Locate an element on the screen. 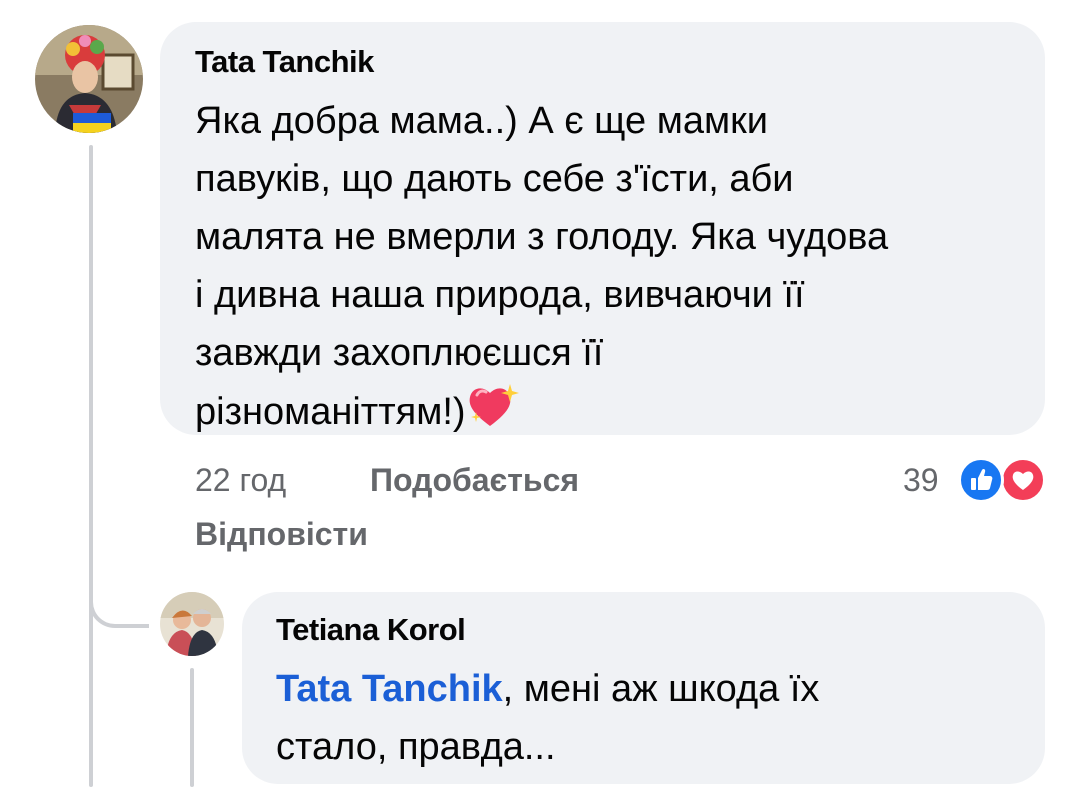 This screenshot has height=787, width=1080. comment-line: і дивна наша природа, вивчаючи її is located at coordinates (500, 295).